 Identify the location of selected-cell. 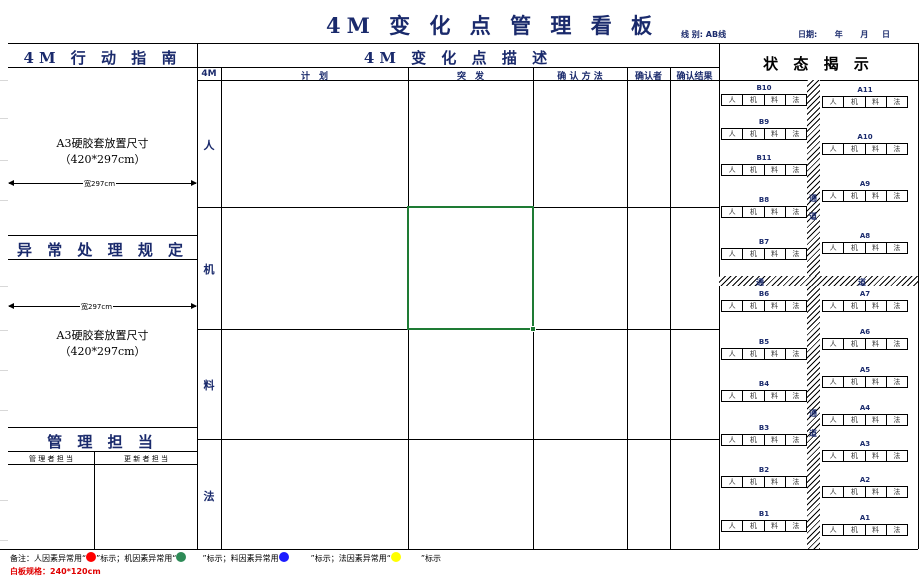
(470, 268).